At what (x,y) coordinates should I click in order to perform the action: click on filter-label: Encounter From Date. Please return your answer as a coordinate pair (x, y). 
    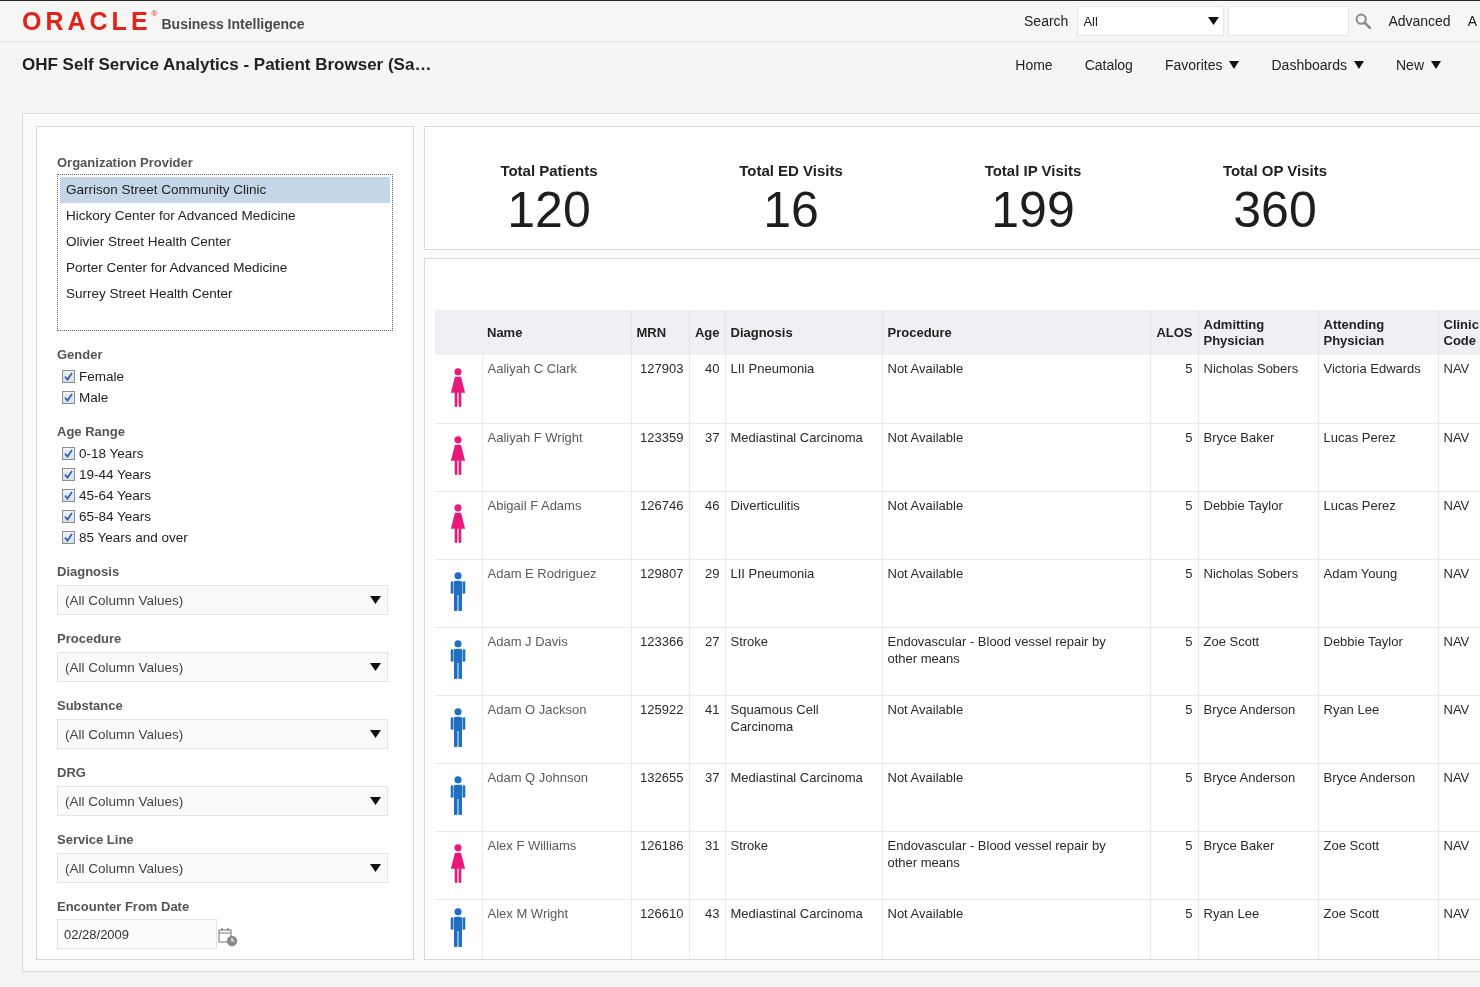
    Looking at the image, I should click on (124, 906).